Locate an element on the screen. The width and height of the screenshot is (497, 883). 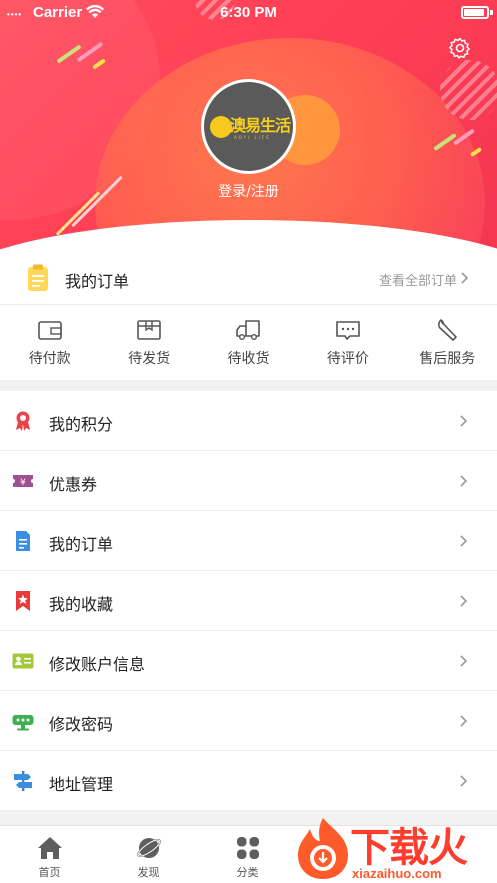
clipboard-icon is located at coordinates (38, 277).